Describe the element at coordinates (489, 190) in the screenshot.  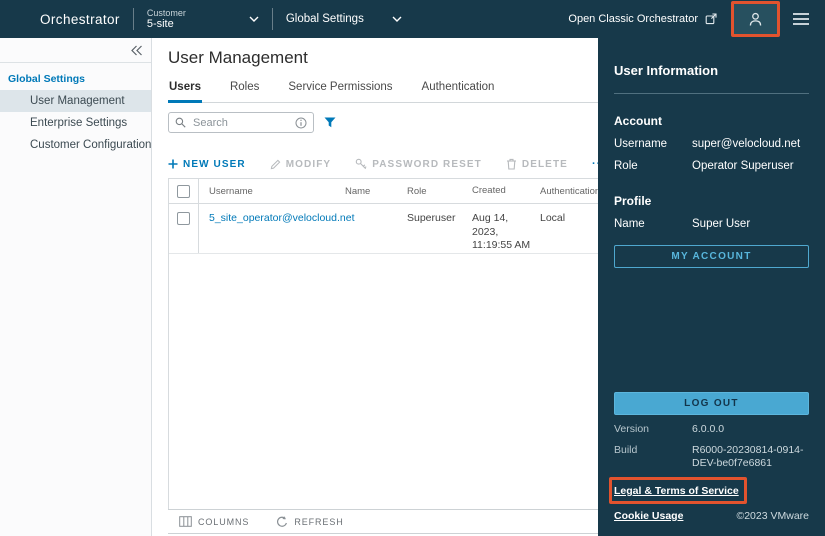
I see `column-header-created: Created` at that location.